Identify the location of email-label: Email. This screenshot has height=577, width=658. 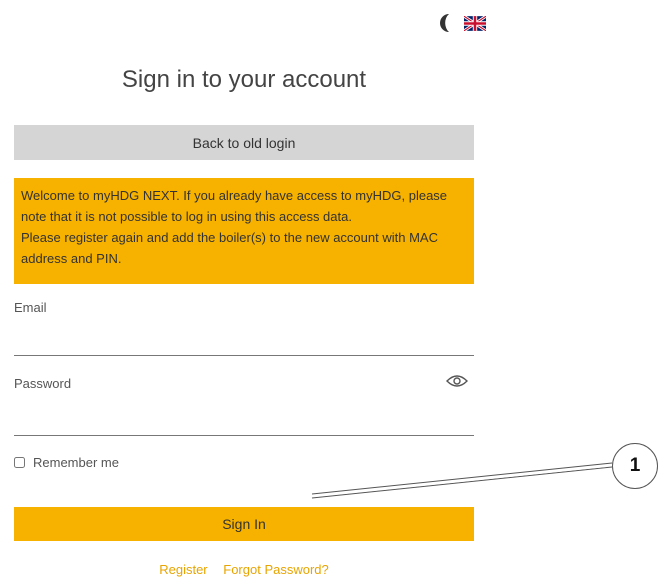
(30, 307).